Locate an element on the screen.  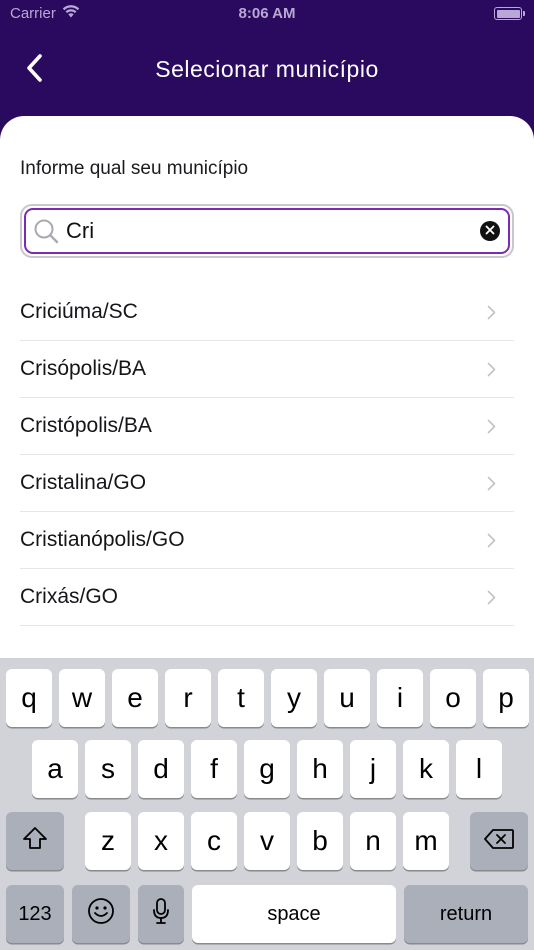
key-s: s is located at coordinates (108, 769).